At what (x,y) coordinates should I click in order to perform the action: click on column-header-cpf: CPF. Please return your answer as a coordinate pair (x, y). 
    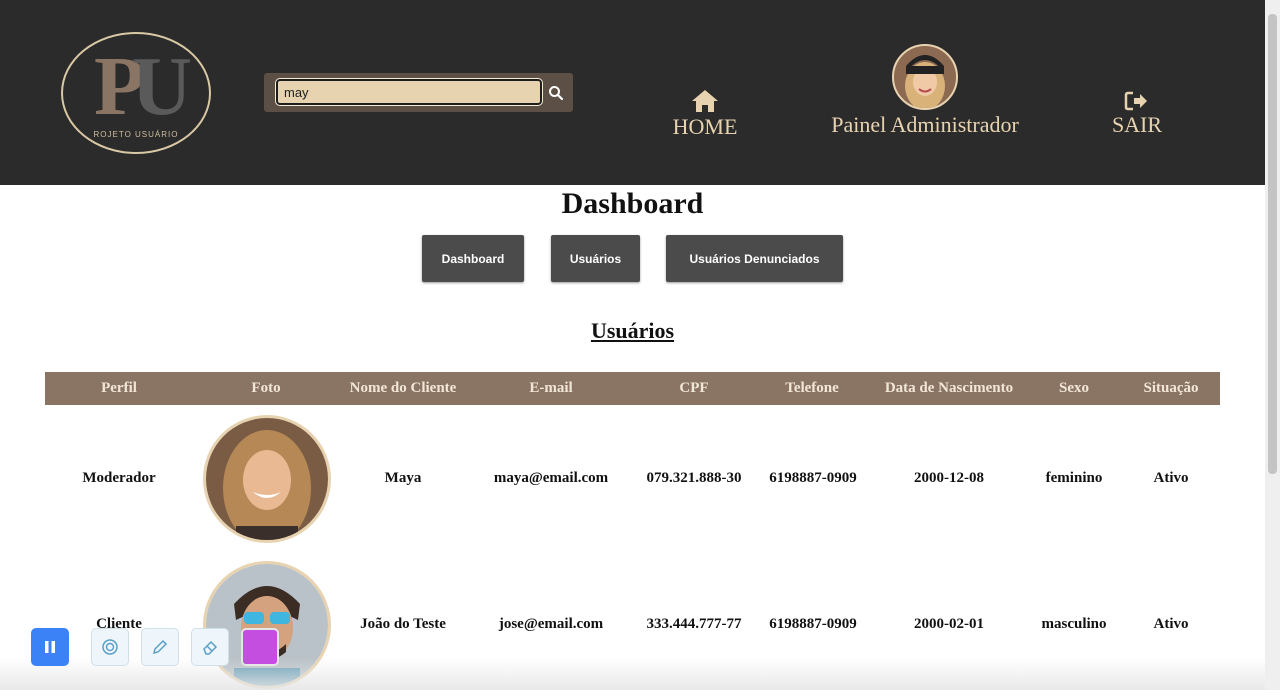
    Looking at the image, I should click on (694, 388).